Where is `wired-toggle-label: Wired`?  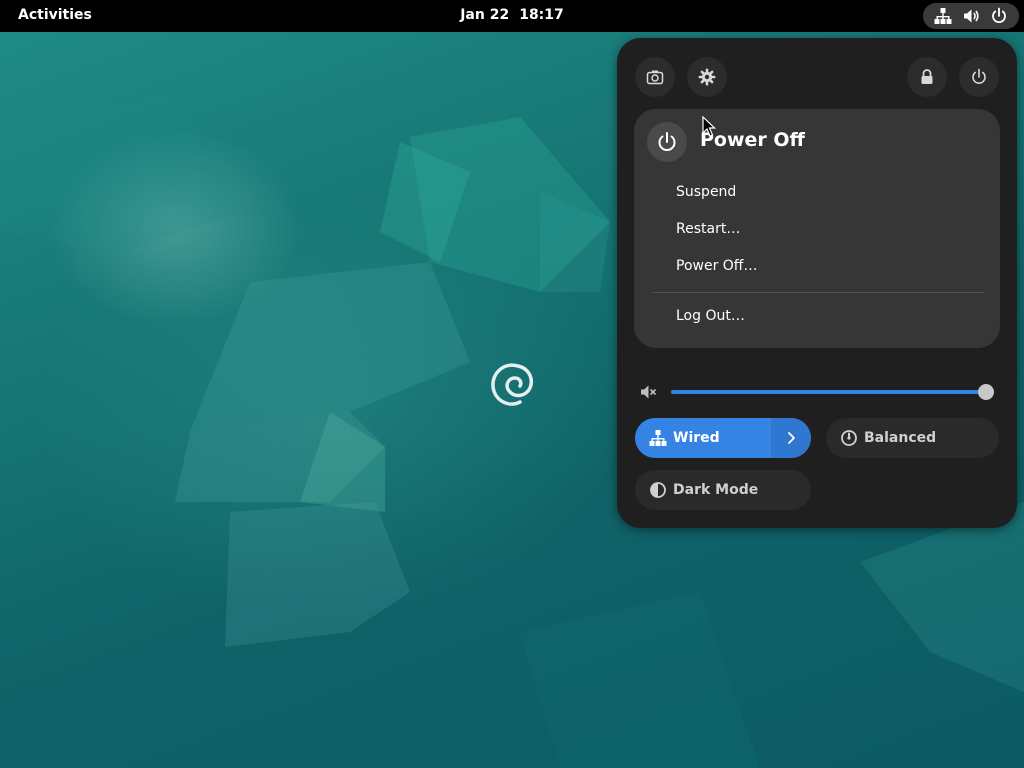 wired-toggle-label: Wired is located at coordinates (696, 438).